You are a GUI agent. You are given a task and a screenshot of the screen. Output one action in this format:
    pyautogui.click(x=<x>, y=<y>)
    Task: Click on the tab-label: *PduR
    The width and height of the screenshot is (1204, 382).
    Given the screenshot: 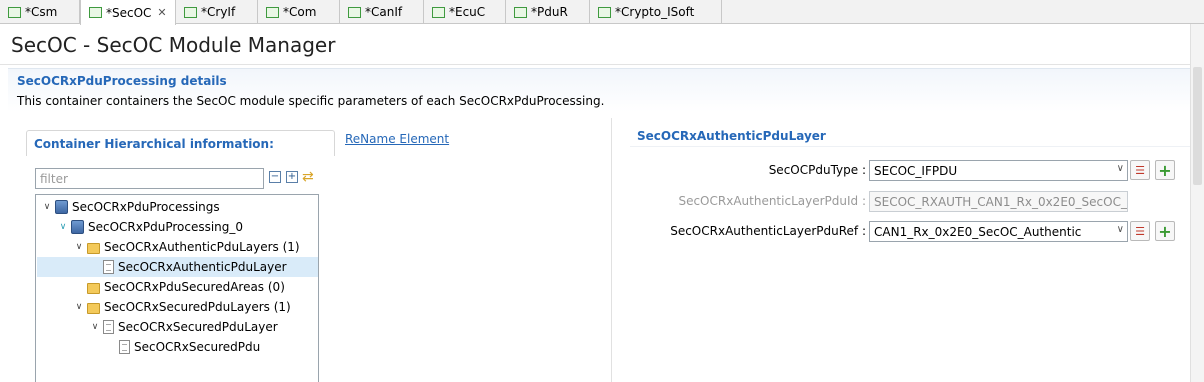 What is the action you would take?
    pyautogui.click(x=549, y=12)
    